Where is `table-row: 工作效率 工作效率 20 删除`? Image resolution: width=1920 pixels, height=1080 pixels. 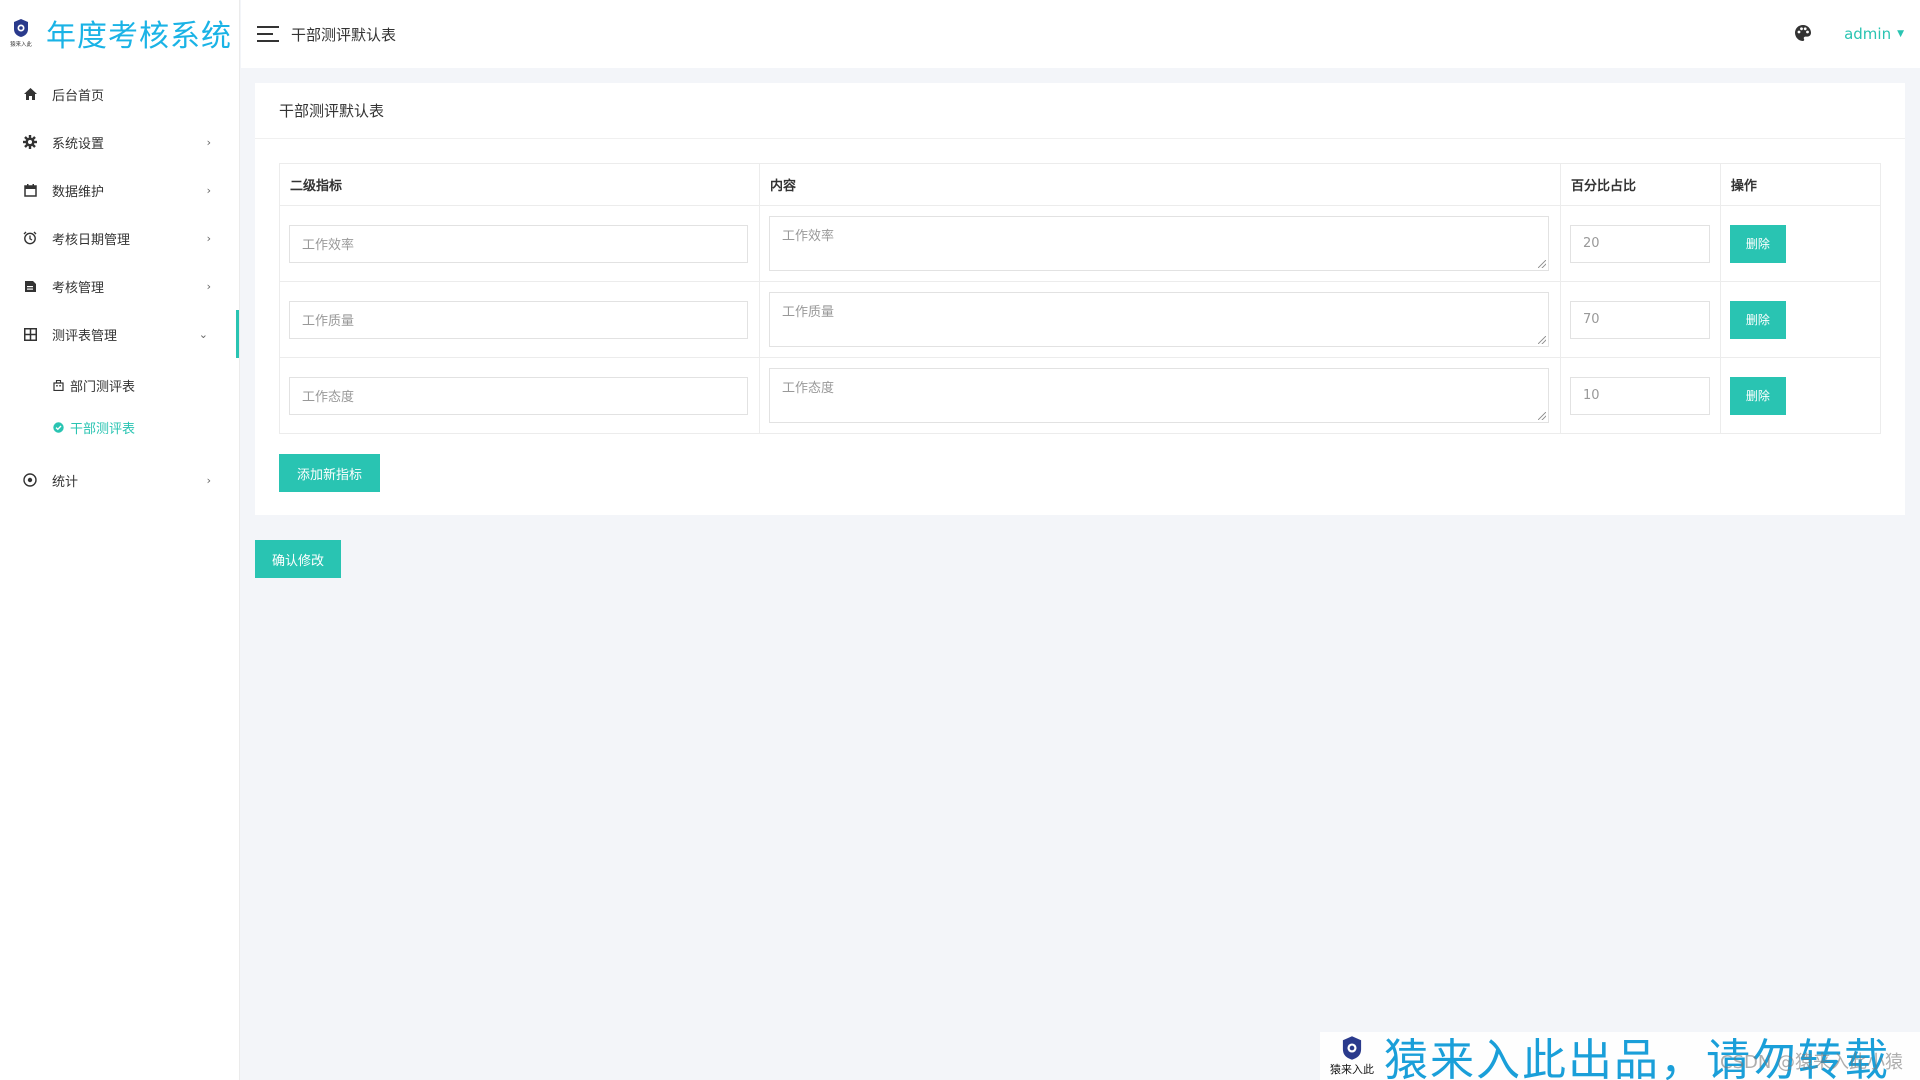 table-row: 工作效率 工作效率 20 删除 is located at coordinates (1080, 243).